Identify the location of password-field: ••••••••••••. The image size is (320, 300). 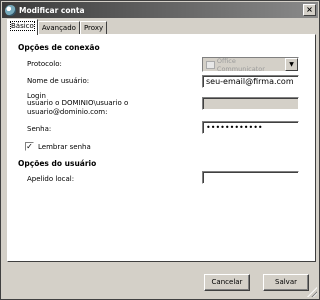
(250, 127).